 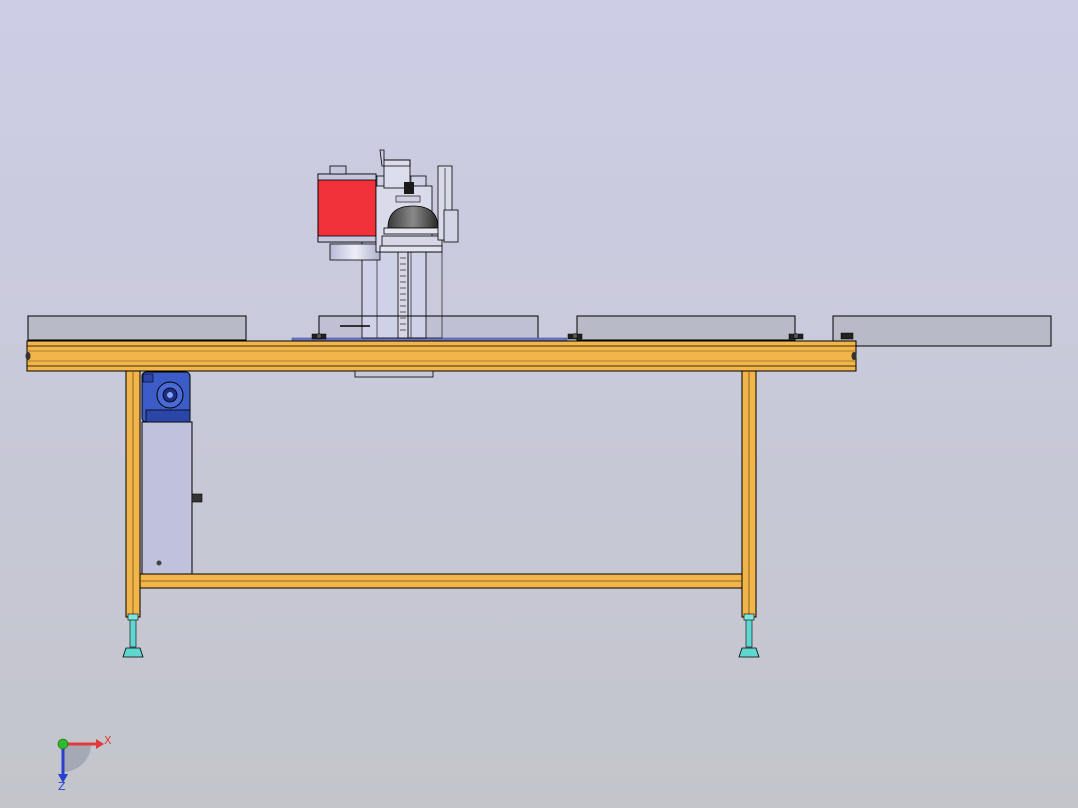 What do you see at coordinates (108, 740) in the screenshot?
I see `x-axis-label: X` at bounding box center [108, 740].